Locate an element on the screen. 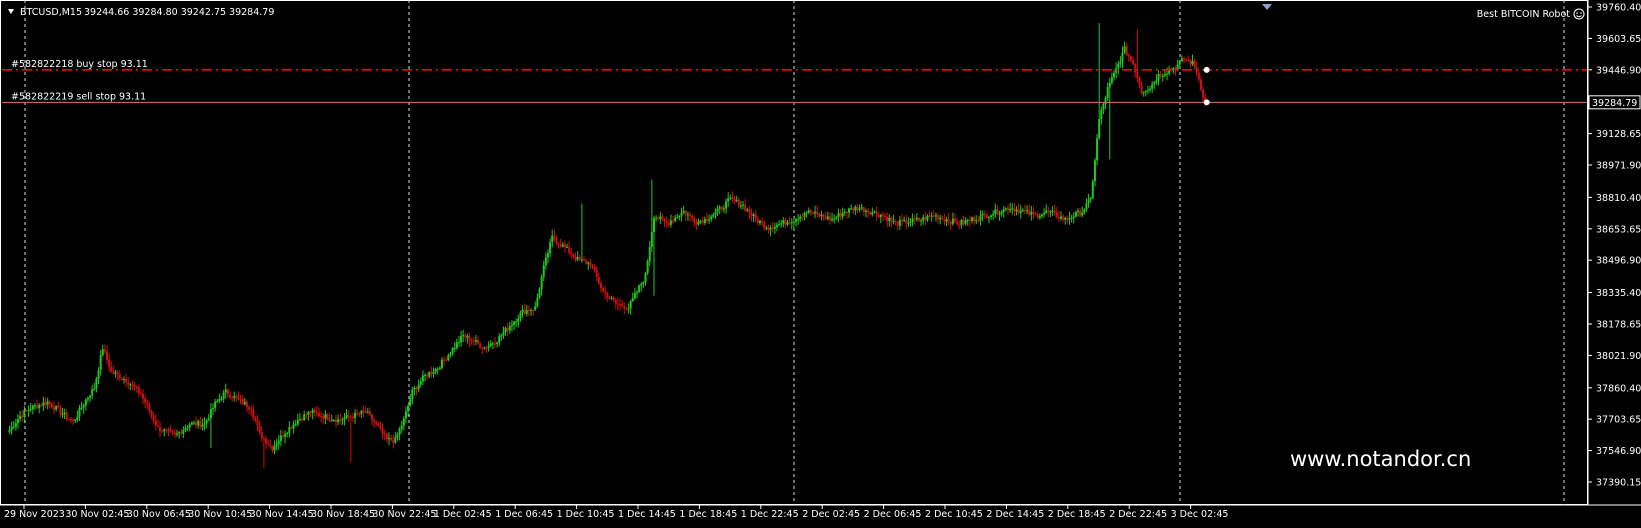 The height and width of the screenshot is (528, 1641). price-tick-label: 38971.90 is located at coordinates (1618, 166).